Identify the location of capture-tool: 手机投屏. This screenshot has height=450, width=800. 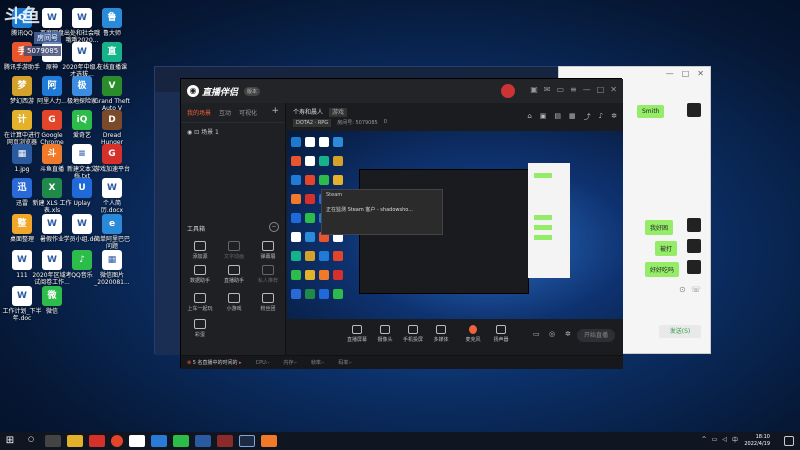
(413, 334).